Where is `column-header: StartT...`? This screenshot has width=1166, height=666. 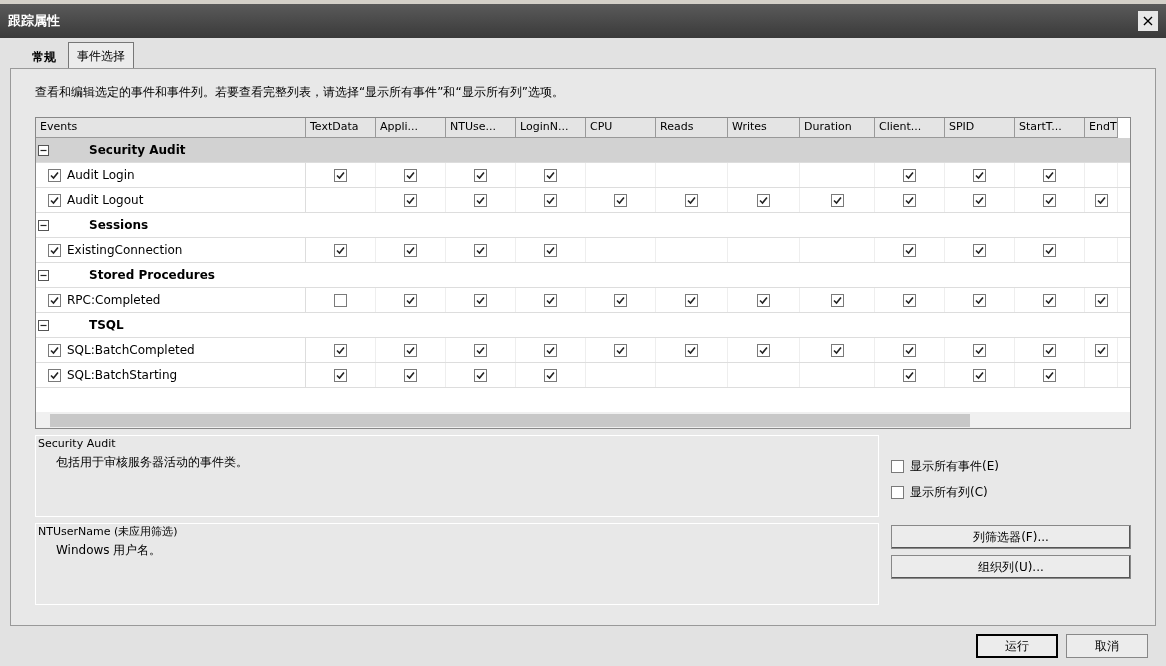 column-header: StartT... is located at coordinates (1050, 128).